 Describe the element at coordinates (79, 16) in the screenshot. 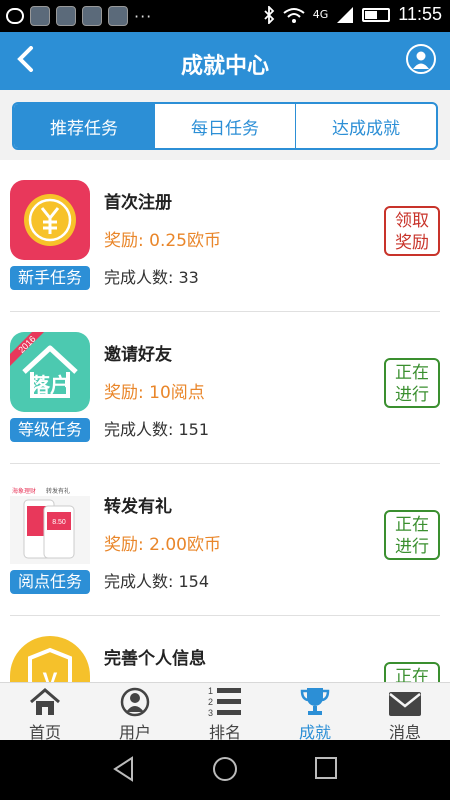

I see `notification-icons: ···` at that location.